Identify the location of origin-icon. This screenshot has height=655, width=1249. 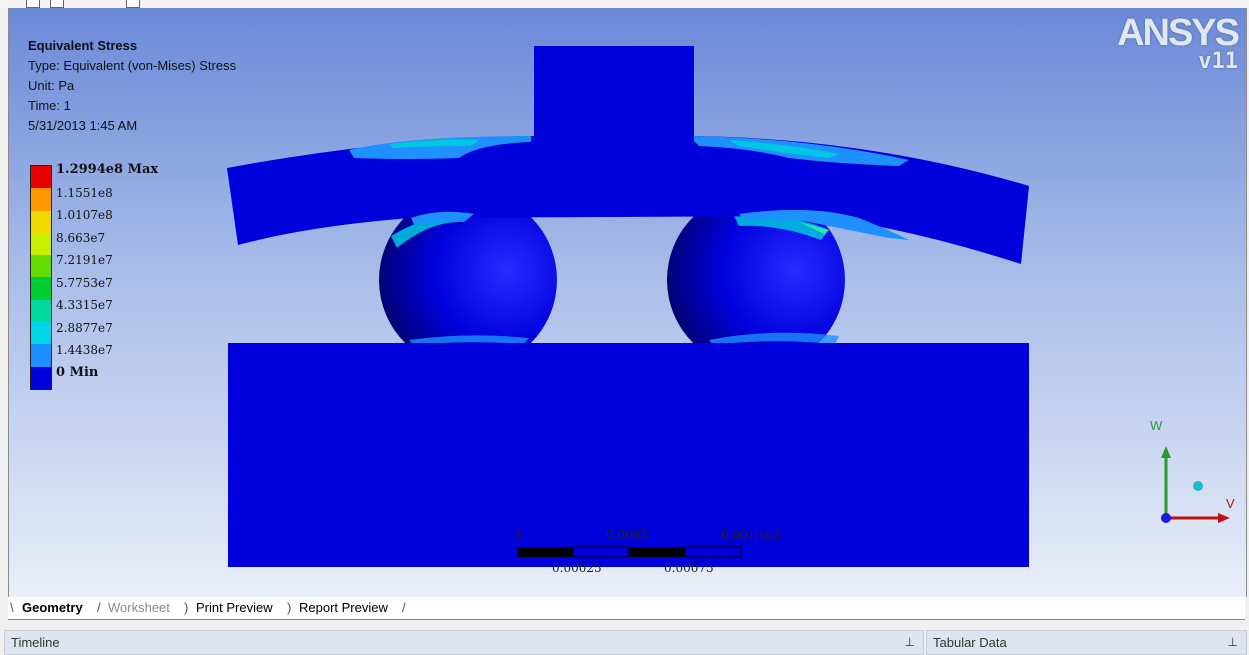
(1166, 518).